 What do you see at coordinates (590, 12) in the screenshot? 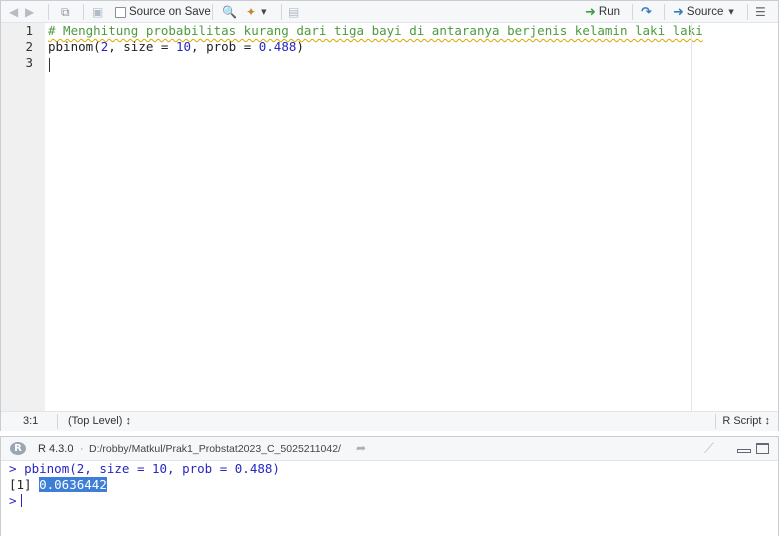
I see `run-arrow-icon: ➜` at bounding box center [590, 12].